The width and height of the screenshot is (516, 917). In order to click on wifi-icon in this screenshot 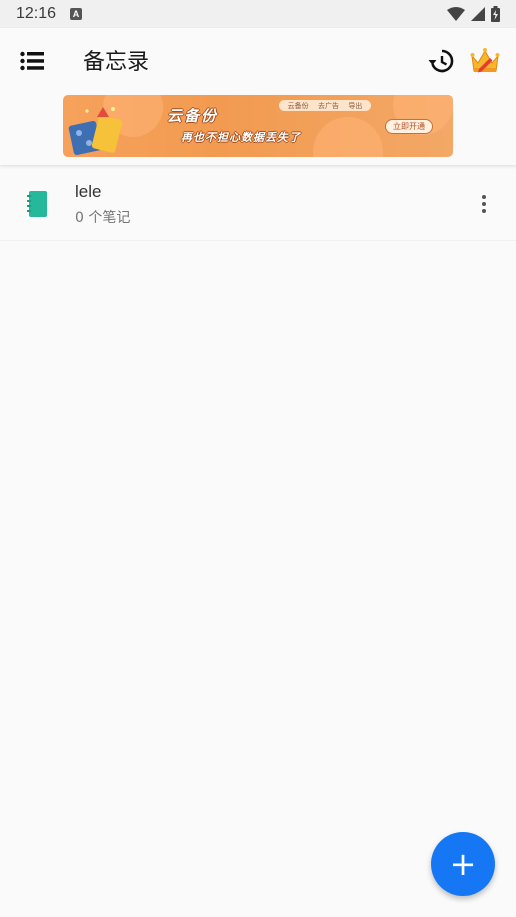, I will do `click(456, 14)`.